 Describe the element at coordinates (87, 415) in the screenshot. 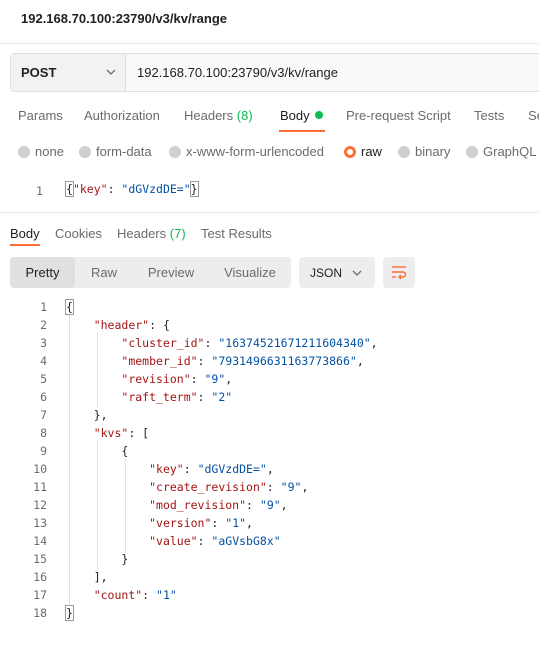

I see `code-text: },` at that location.